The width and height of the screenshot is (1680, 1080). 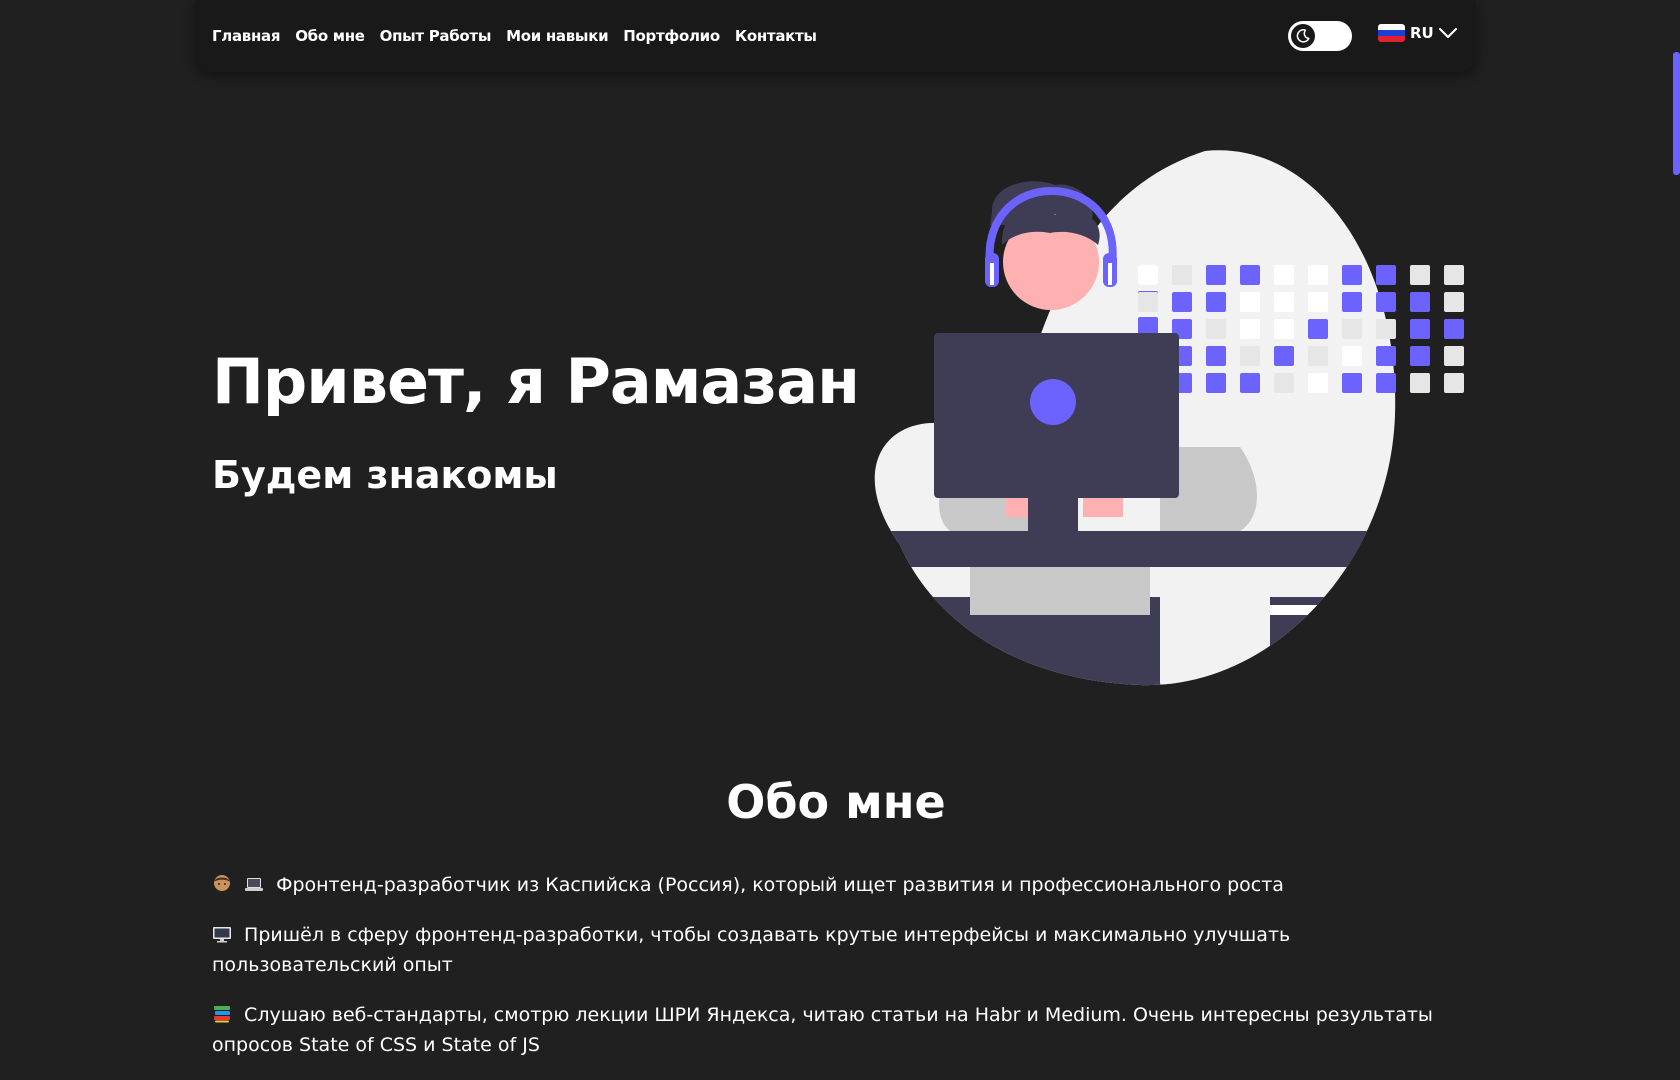 What do you see at coordinates (222, 935) in the screenshot?
I see `desktop-computer-icon` at bounding box center [222, 935].